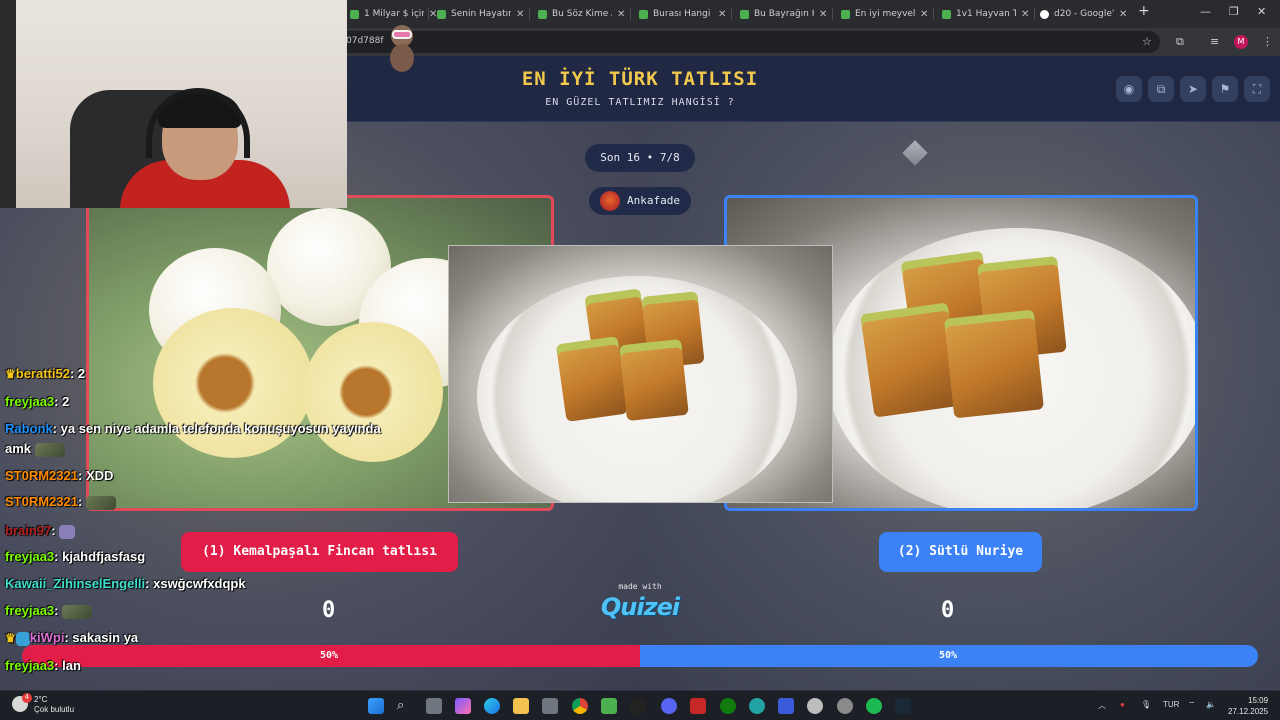 The width and height of the screenshot is (1280, 720). Describe the element at coordinates (60, 502) in the screenshot. I see `chat-message: ST0RM2321:` at that location.